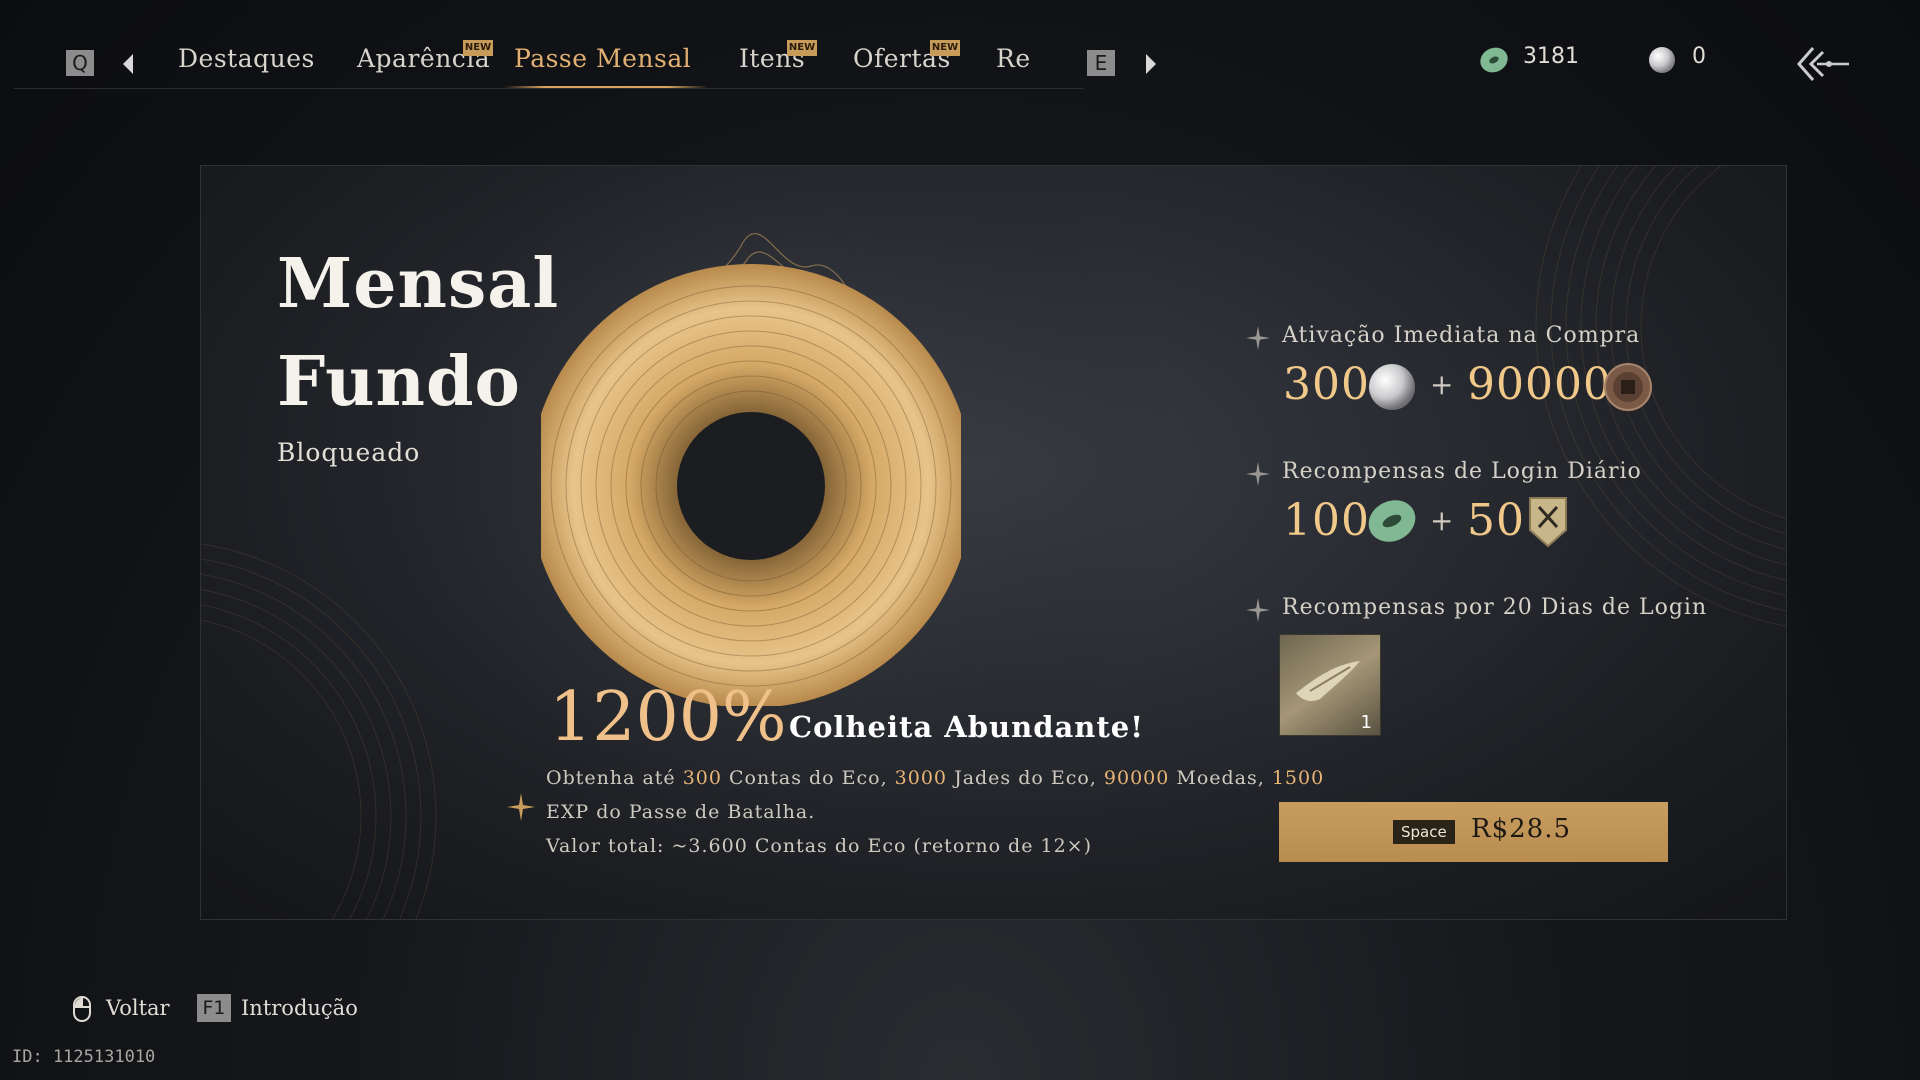 This screenshot has height=1080, width=1920. Describe the element at coordinates (1551, 56) in the screenshot. I see `jade-count: 3181` at that location.